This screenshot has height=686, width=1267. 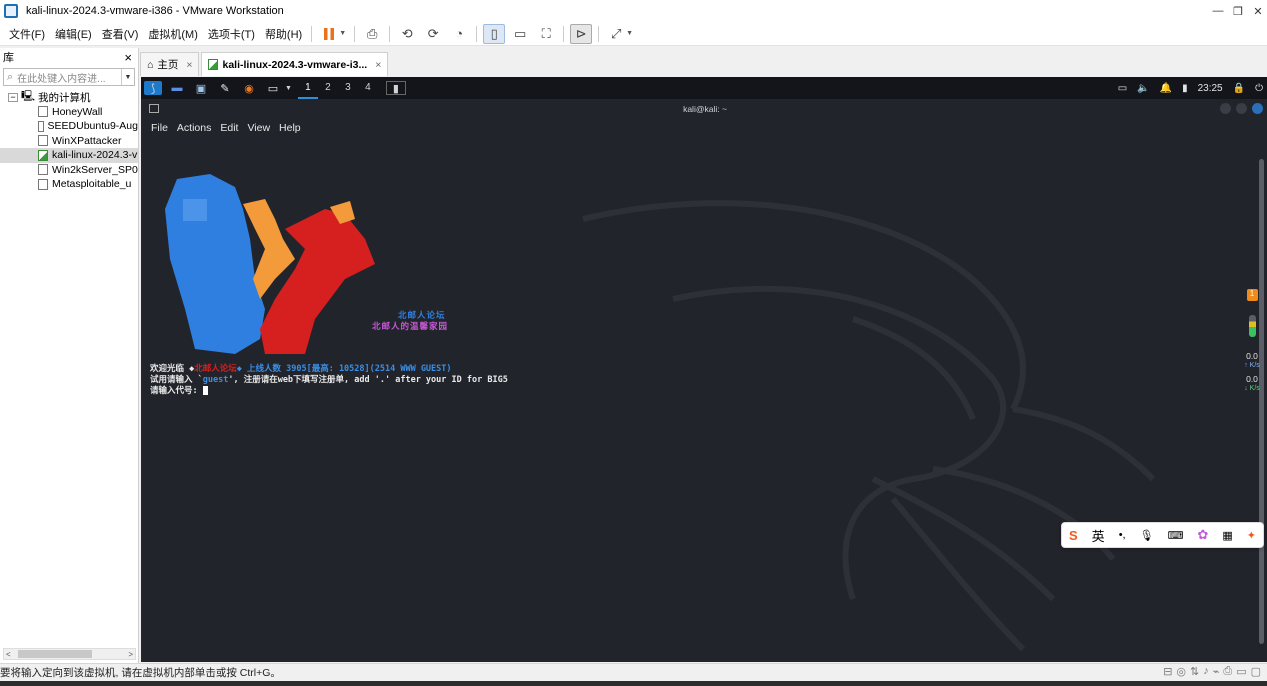 I want to click on tab-home: ⌂ 主页 ×, so click(x=170, y=64).